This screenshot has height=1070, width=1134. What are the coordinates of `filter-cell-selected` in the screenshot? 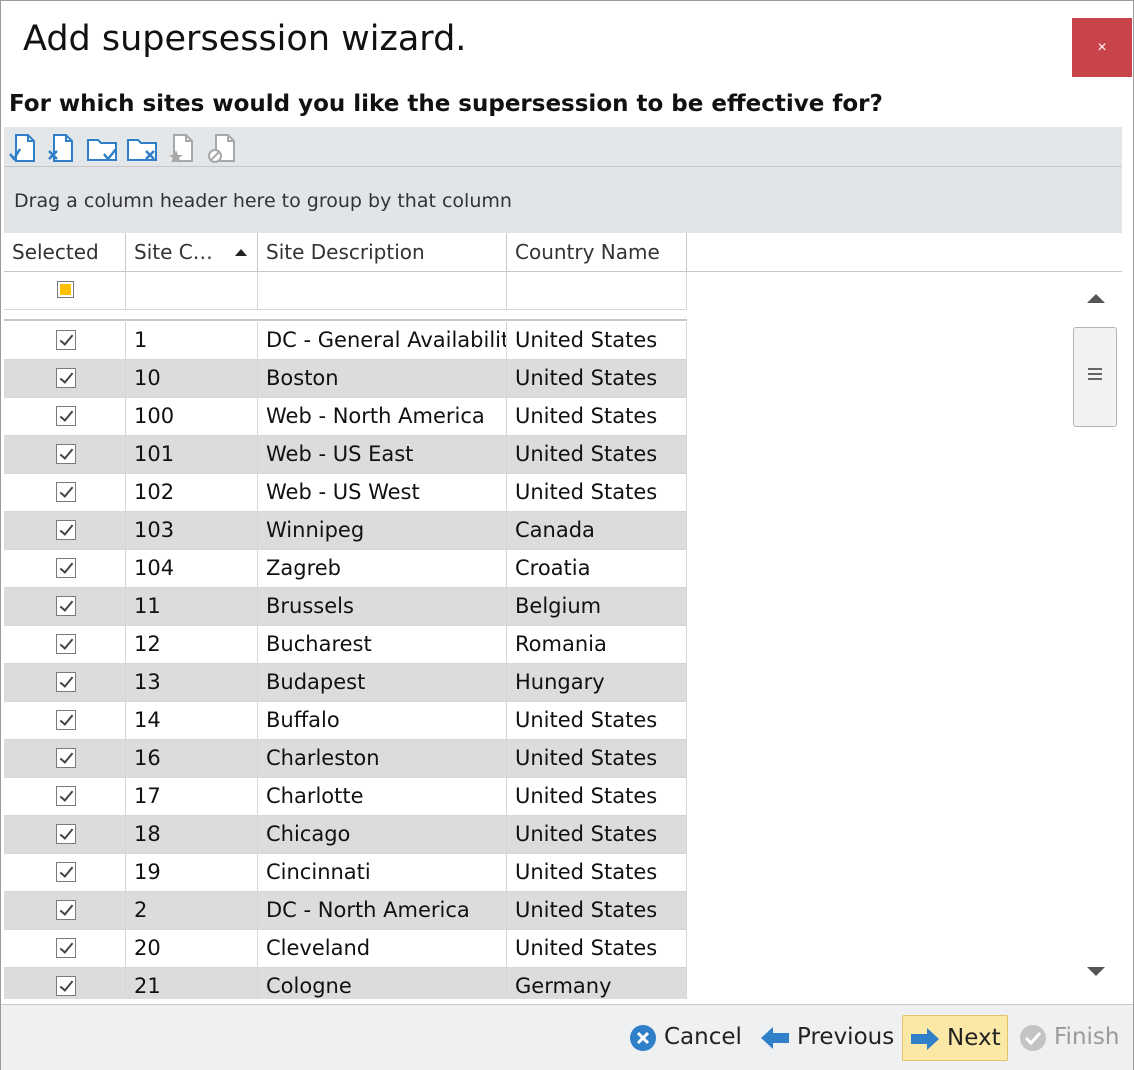 It's located at (65, 291).